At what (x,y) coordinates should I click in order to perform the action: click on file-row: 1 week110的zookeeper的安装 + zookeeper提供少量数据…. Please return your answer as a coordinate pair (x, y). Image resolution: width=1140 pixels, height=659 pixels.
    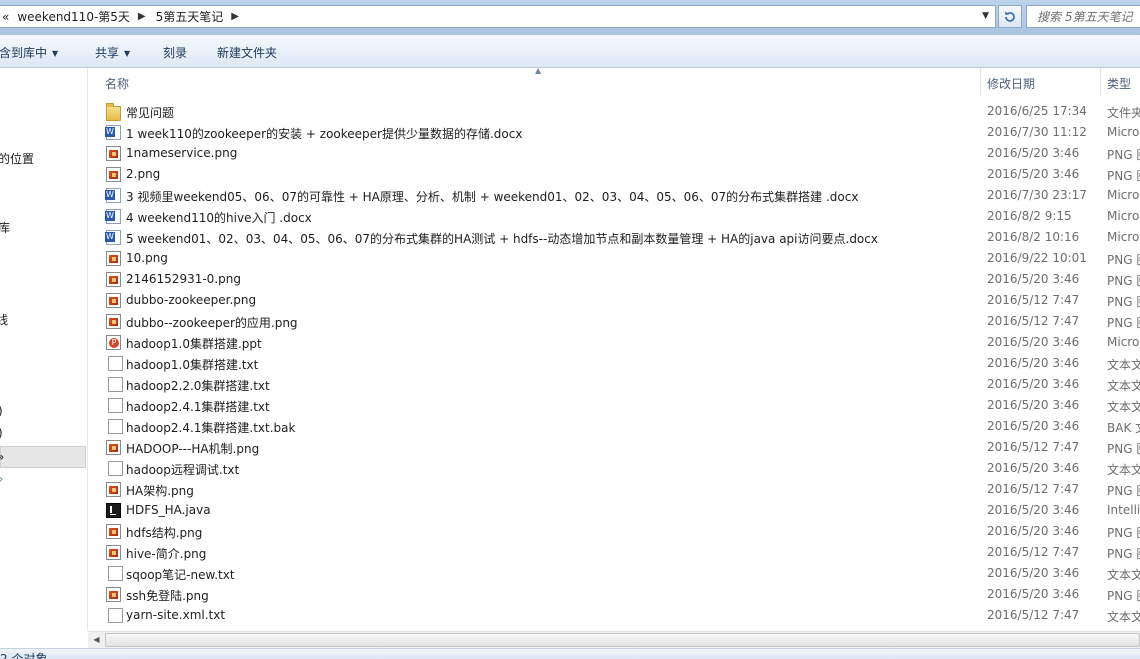
    Looking at the image, I should click on (614, 132).